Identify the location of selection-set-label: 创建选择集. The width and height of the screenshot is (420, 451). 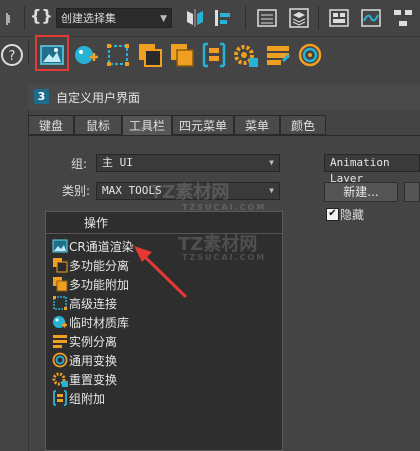
(88, 18).